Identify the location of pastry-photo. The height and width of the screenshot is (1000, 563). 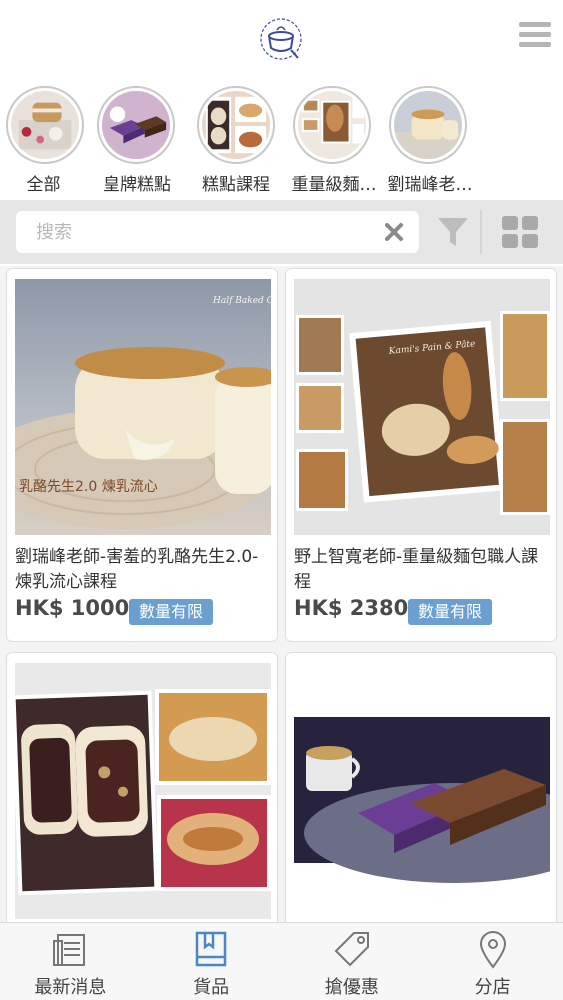
(236, 125).